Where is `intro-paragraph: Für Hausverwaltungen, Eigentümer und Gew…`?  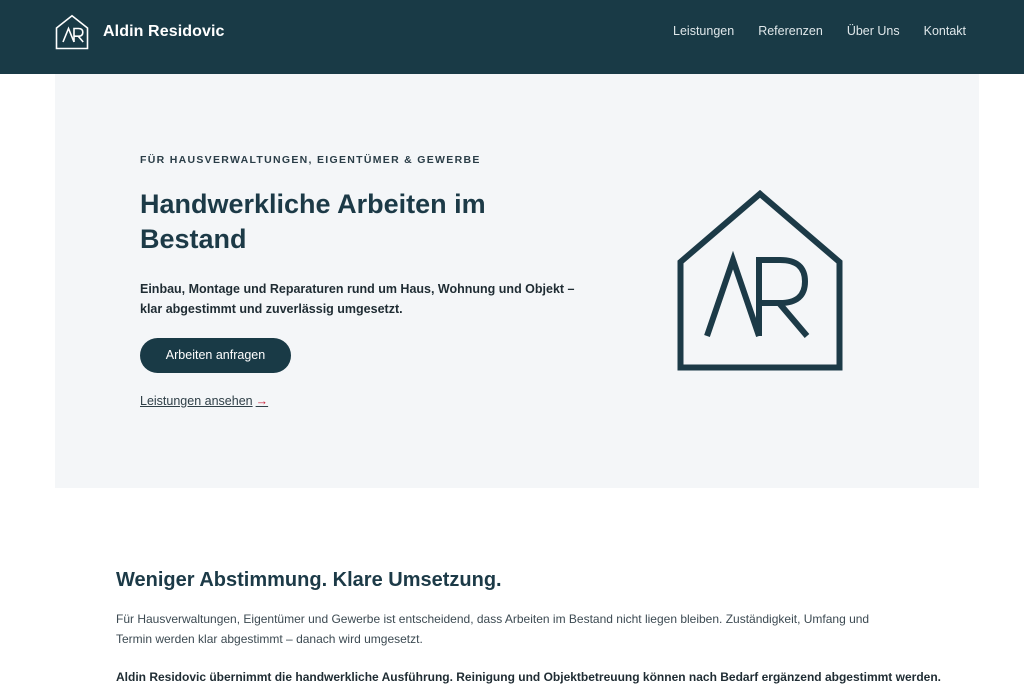 intro-paragraph: Für Hausverwaltungen, Eigentümer und Gew… is located at coordinates (493, 629).